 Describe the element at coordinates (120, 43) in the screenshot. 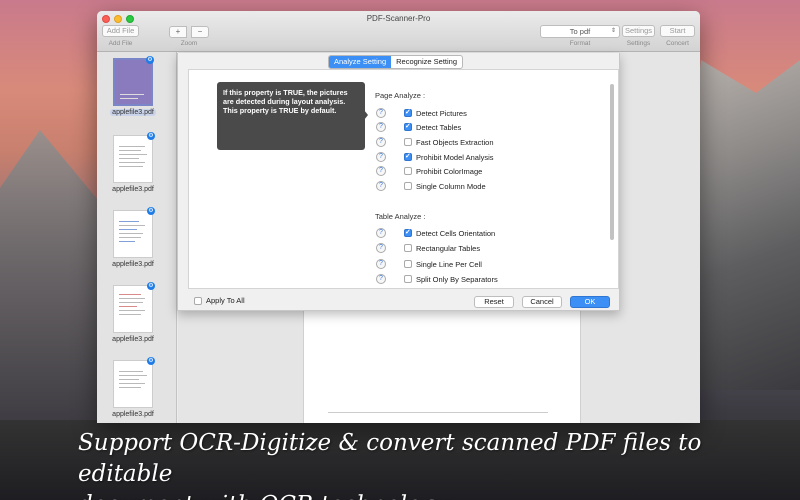

I see `add-file-caption: Add File` at that location.